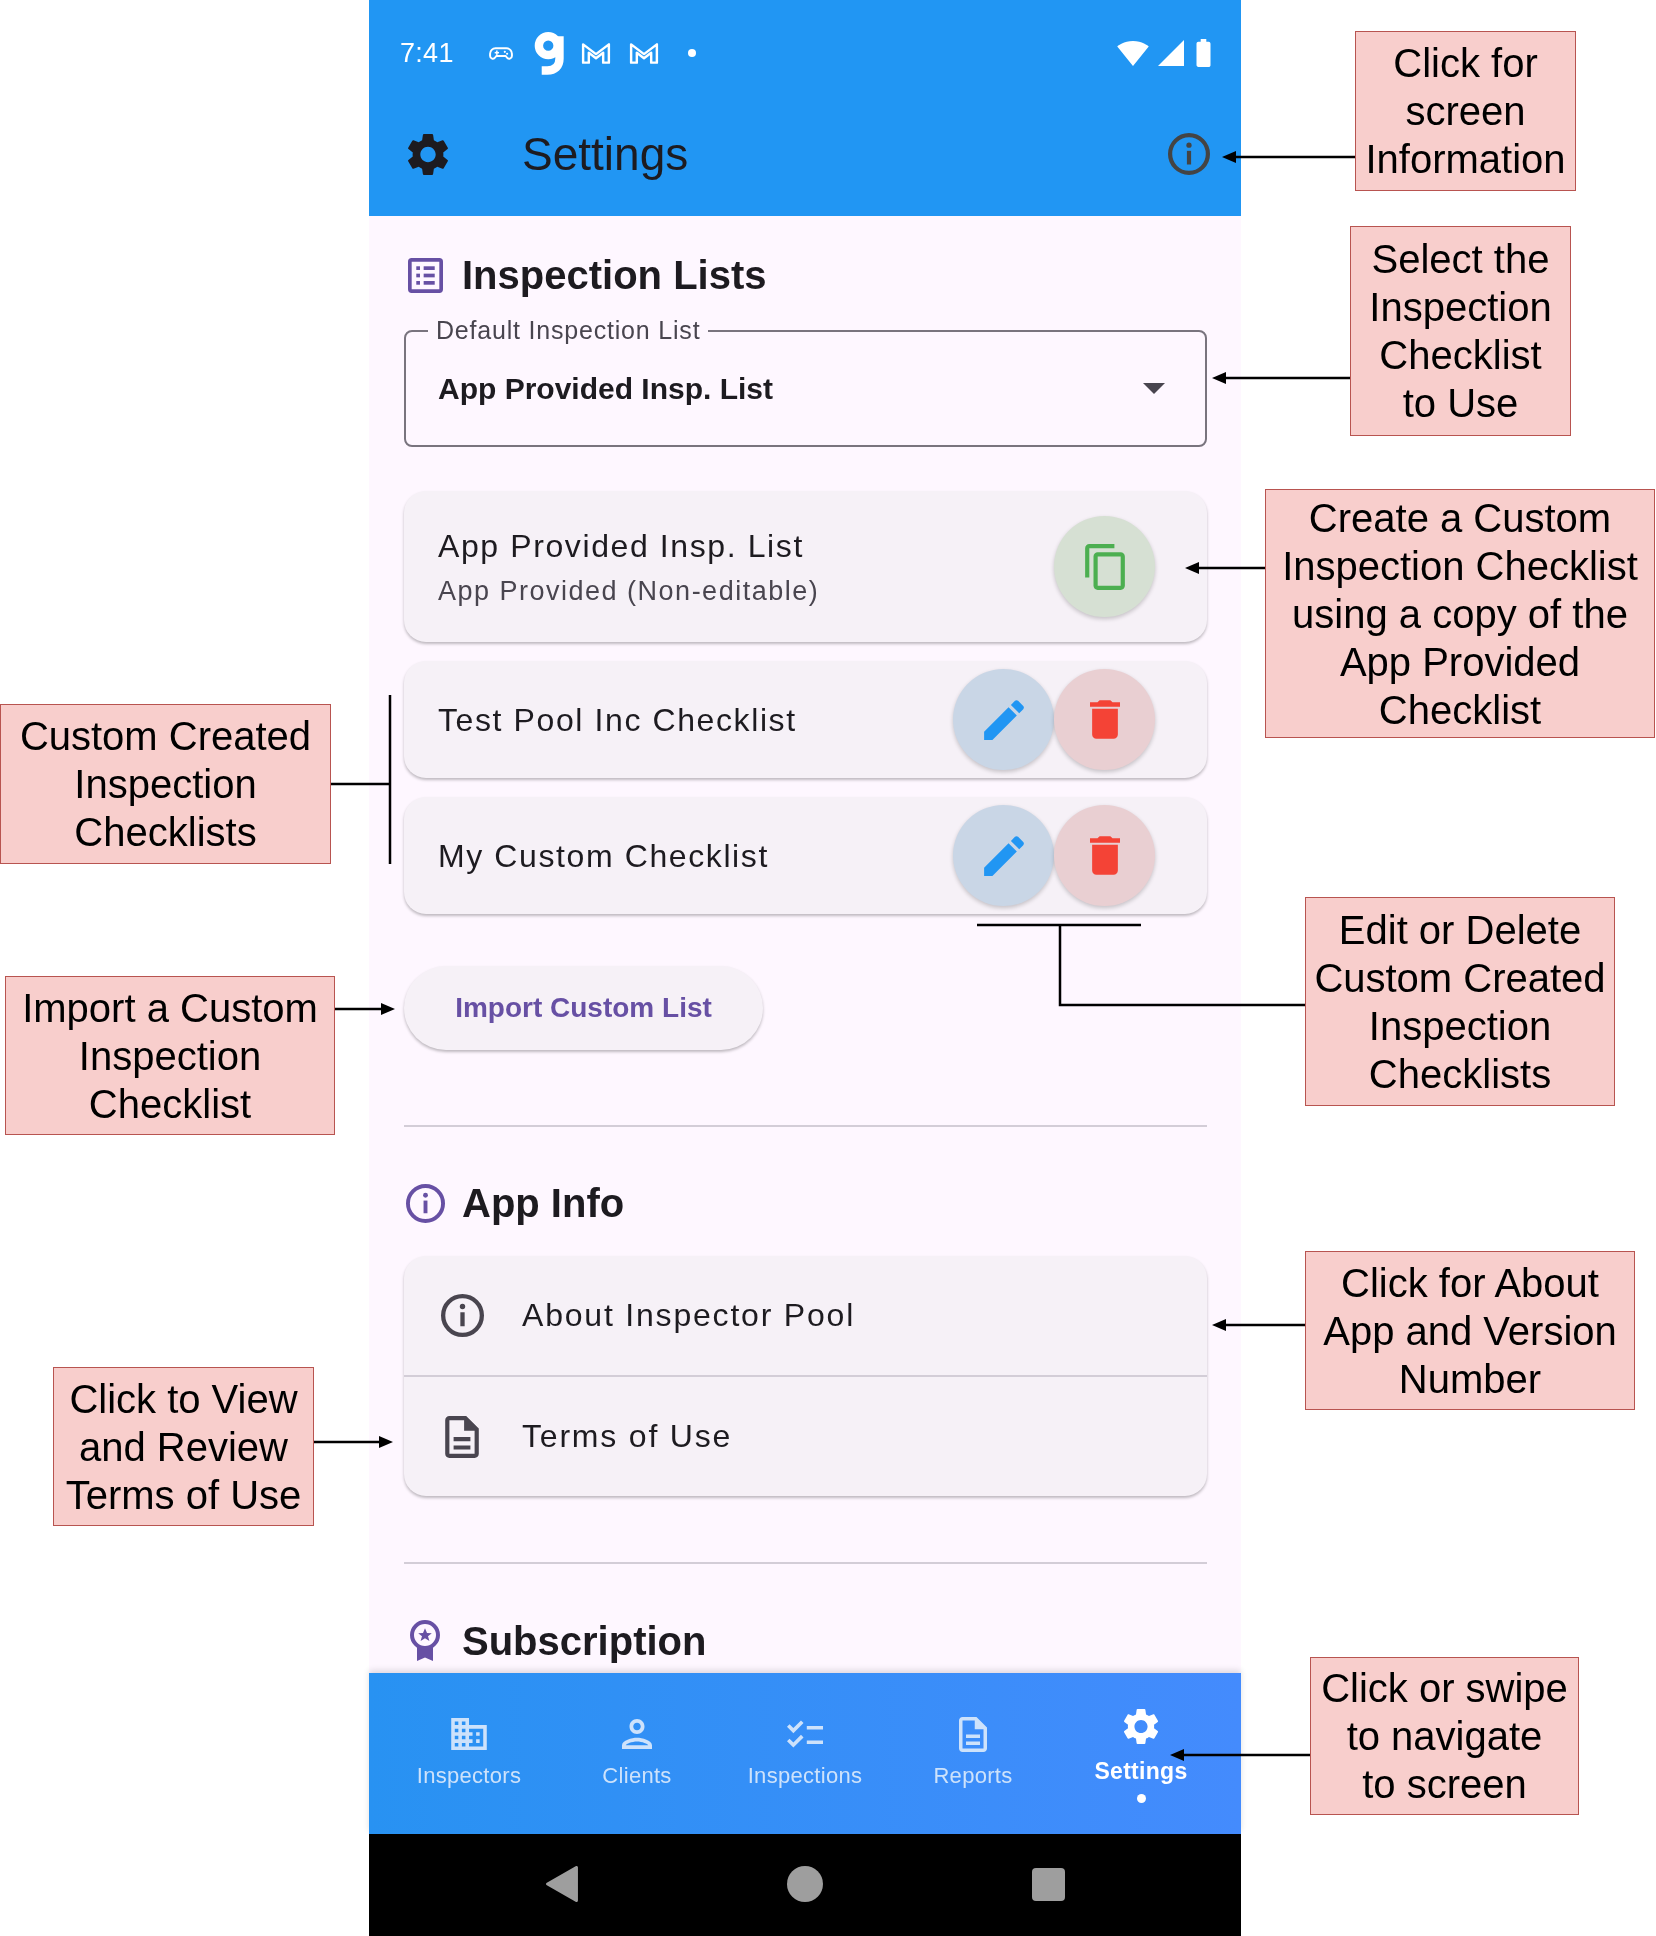 This screenshot has width=1656, height=1936. I want to click on callout-note: Click for About App and Version Number, so click(1470, 1330).